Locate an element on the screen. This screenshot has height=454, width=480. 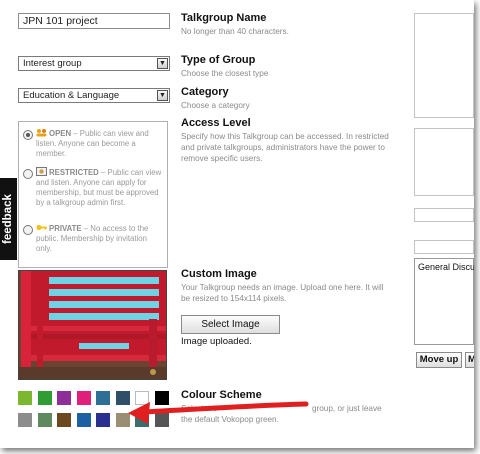
radio-private is located at coordinates (28, 230).